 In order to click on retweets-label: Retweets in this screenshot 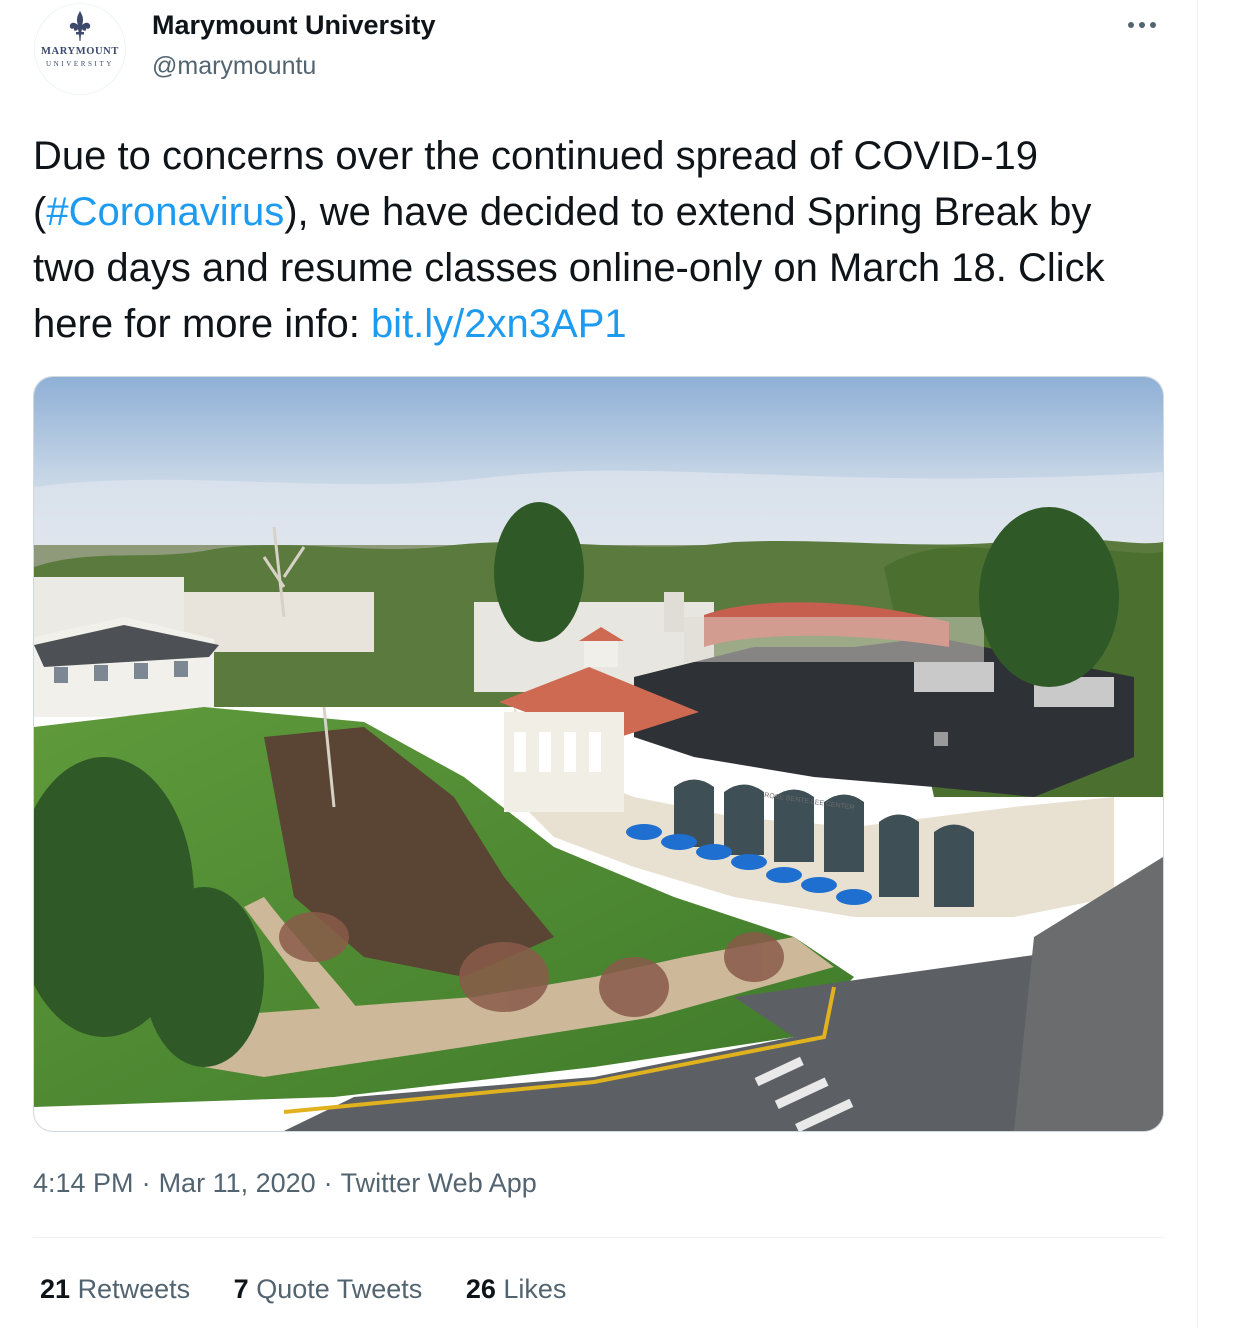, I will do `click(134, 1289)`.